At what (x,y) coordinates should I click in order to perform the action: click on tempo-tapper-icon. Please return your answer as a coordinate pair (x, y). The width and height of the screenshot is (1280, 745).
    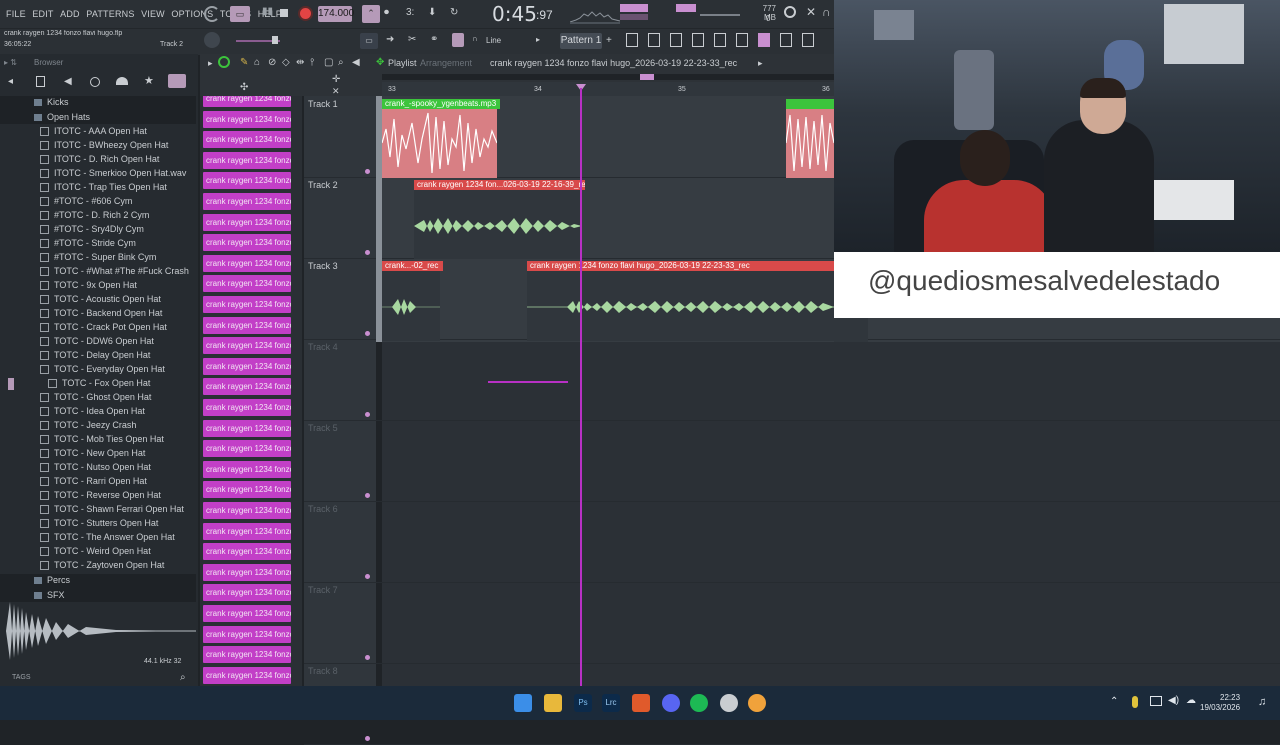
    Looking at the image, I should click on (212, 14).